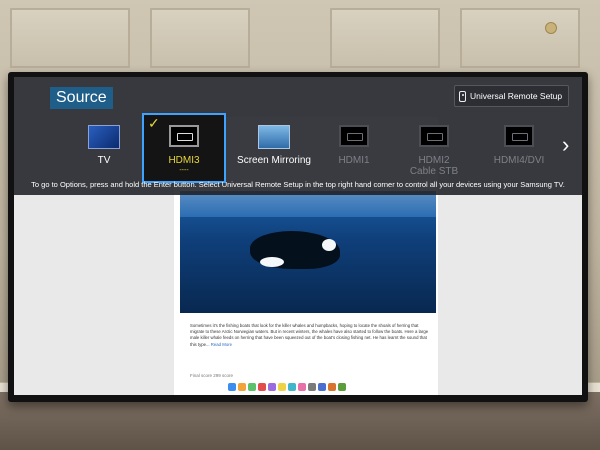  Describe the element at coordinates (516, 96) in the screenshot. I see `universal-remote-setup-label: Universal Remote Setup` at that location.